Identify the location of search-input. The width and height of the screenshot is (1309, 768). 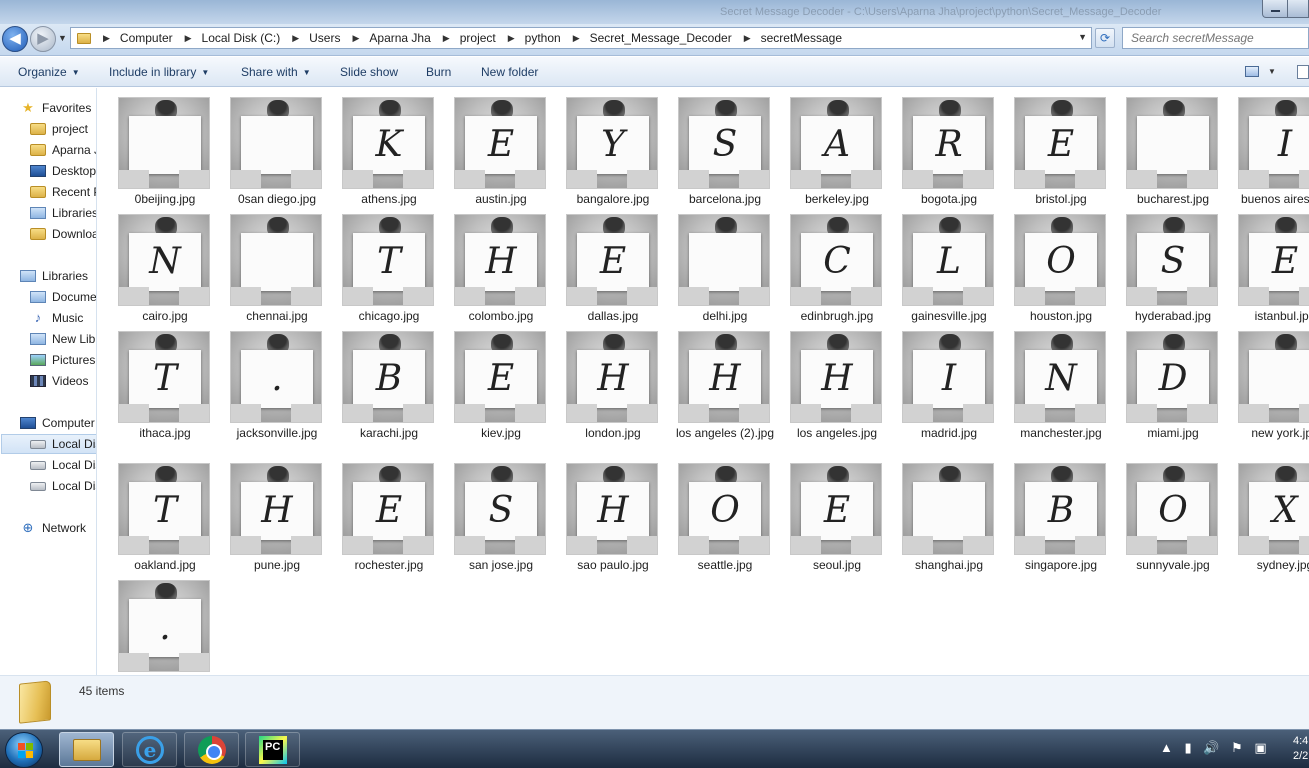
(1215, 38).